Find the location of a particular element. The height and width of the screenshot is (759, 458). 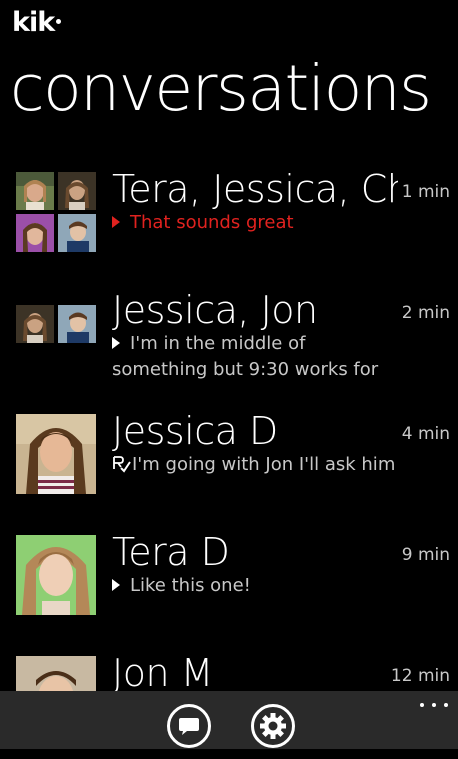

conversation-name: Tera, Jessica, Chl is located at coordinates (255, 189).